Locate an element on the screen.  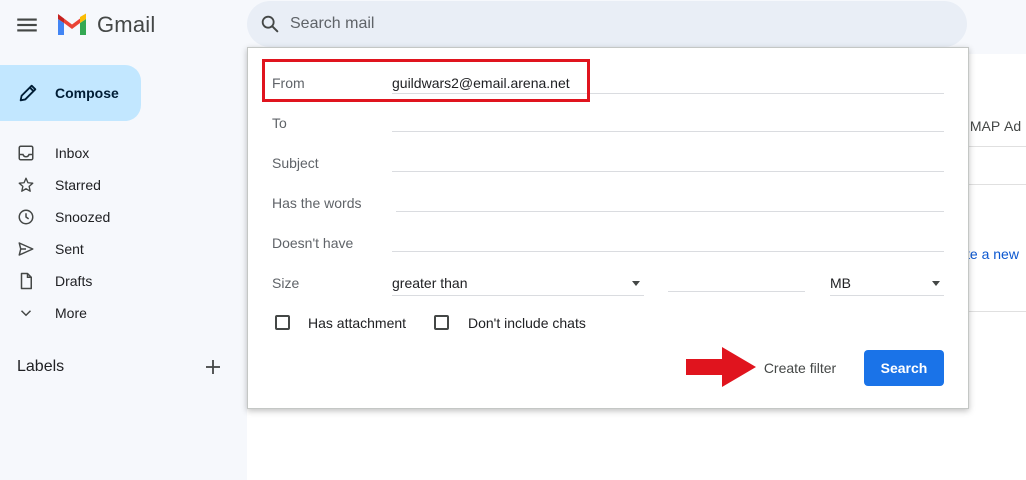
has-attachment-checkbox is located at coordinates (282, 322).